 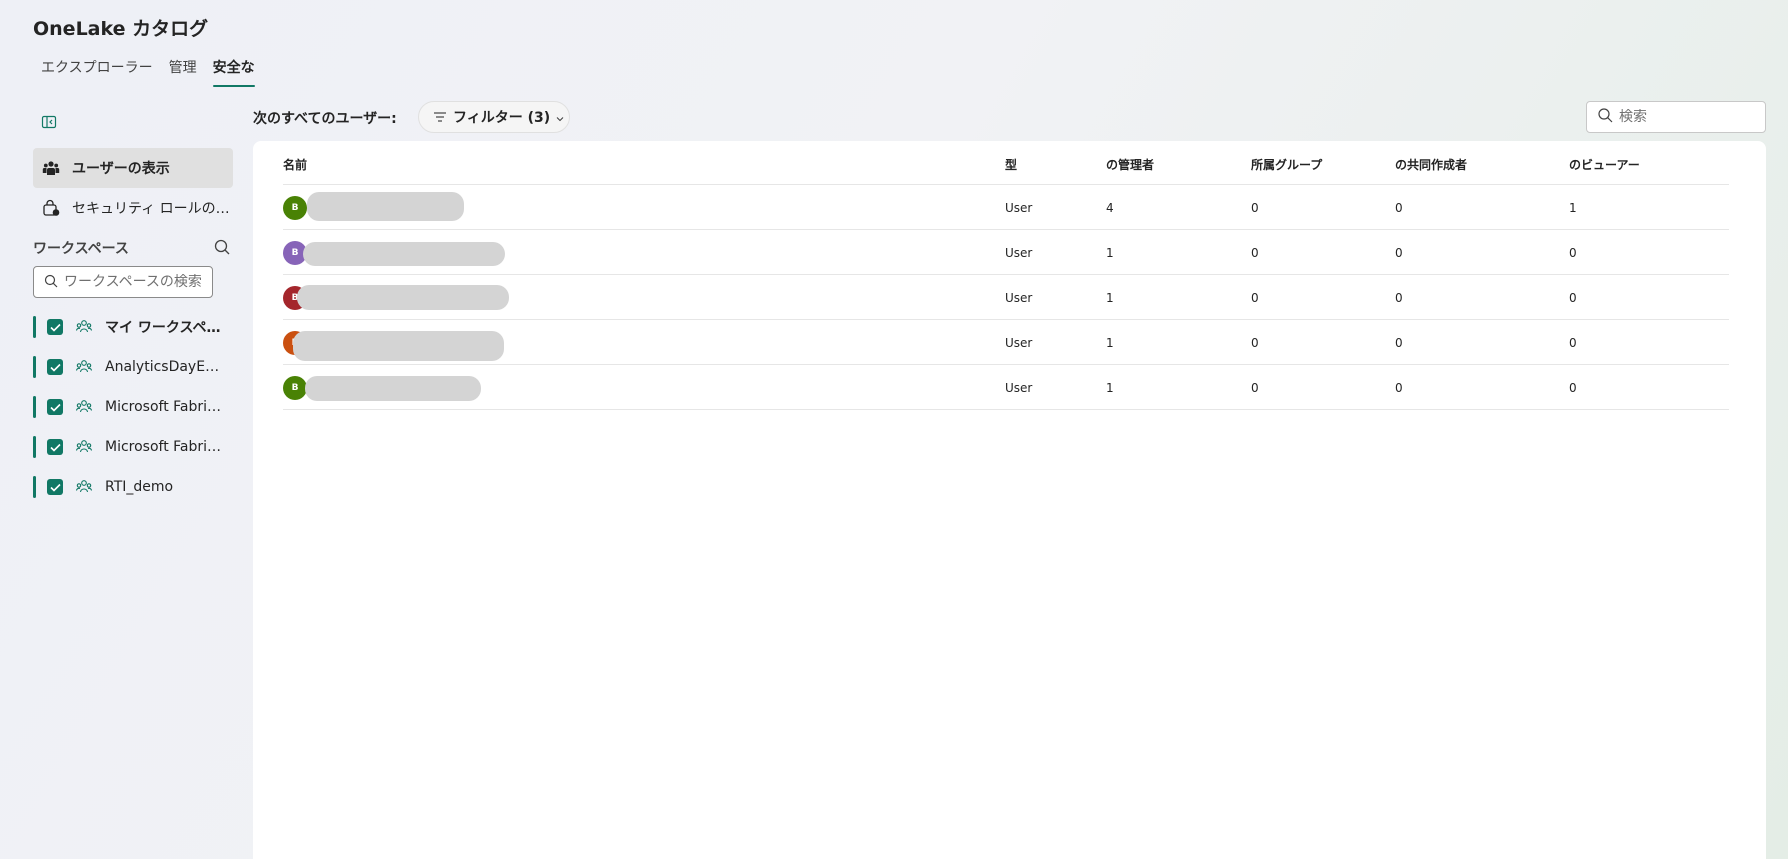 What do you see at coordinates (440, 117) in the screenshot?
I see `filter-icon` at bounding box center [440, 117].